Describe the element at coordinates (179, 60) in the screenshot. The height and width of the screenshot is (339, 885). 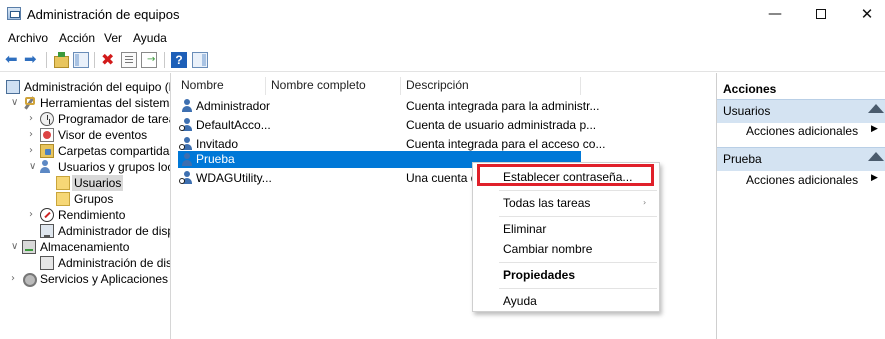
I see `help-icon: ?` at that location.